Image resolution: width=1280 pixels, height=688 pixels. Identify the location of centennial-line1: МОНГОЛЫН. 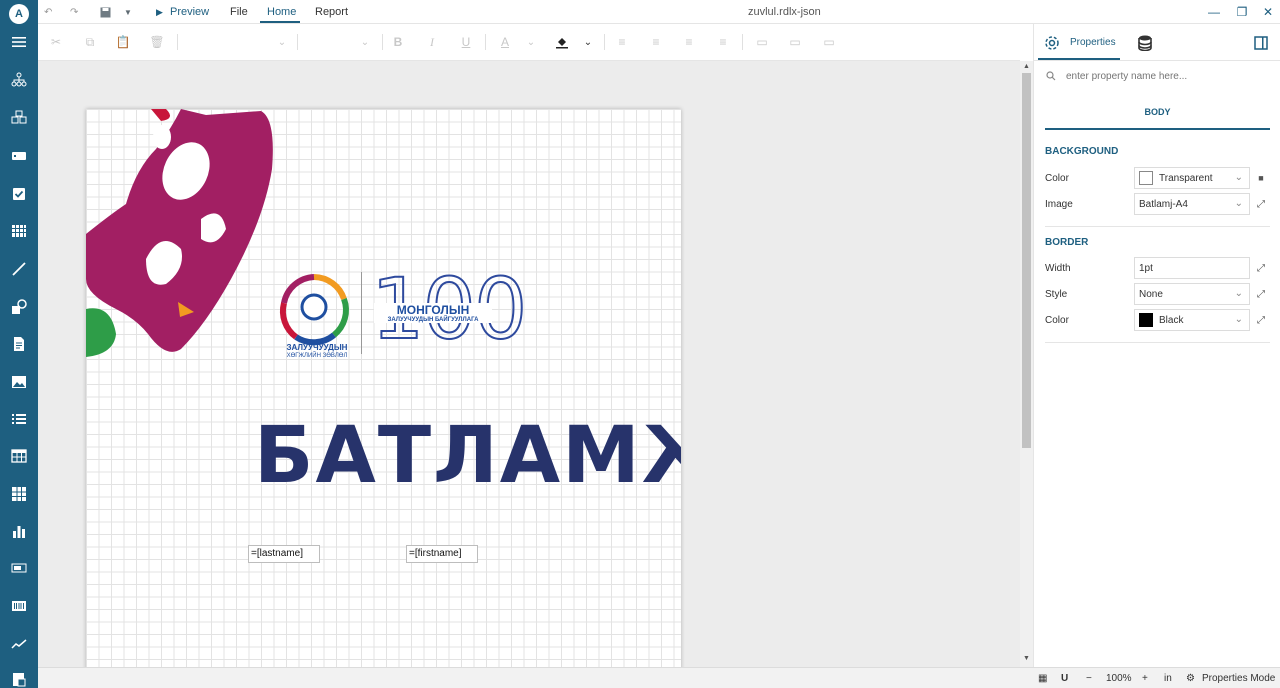
(433, 310).